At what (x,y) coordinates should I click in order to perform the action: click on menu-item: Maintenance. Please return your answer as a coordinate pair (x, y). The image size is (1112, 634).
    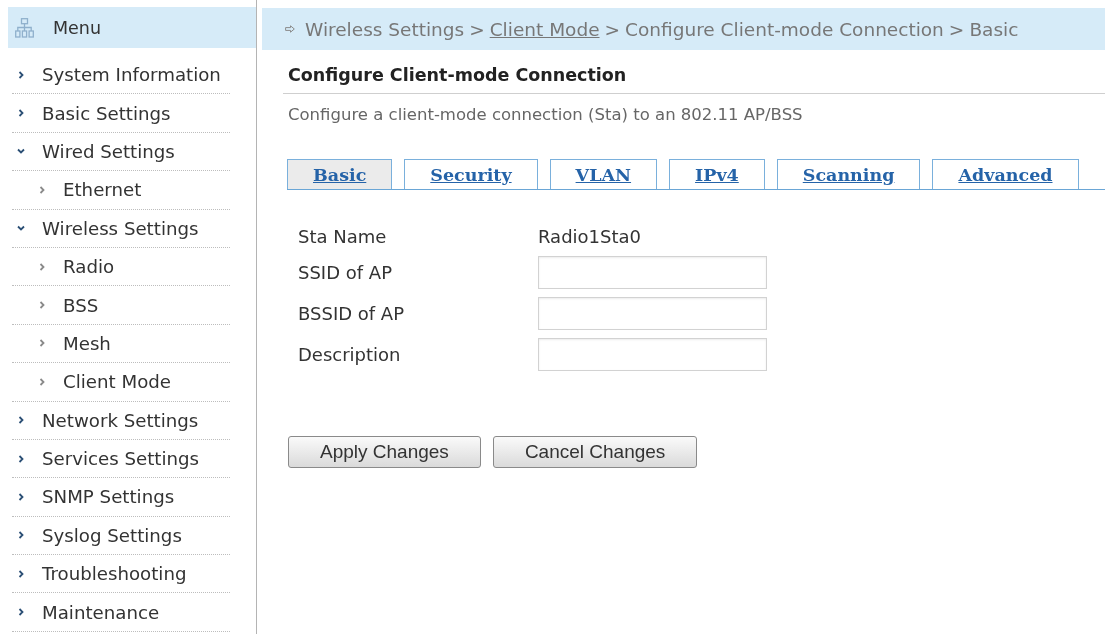
    Looking at the image, I should click on (121, 612).